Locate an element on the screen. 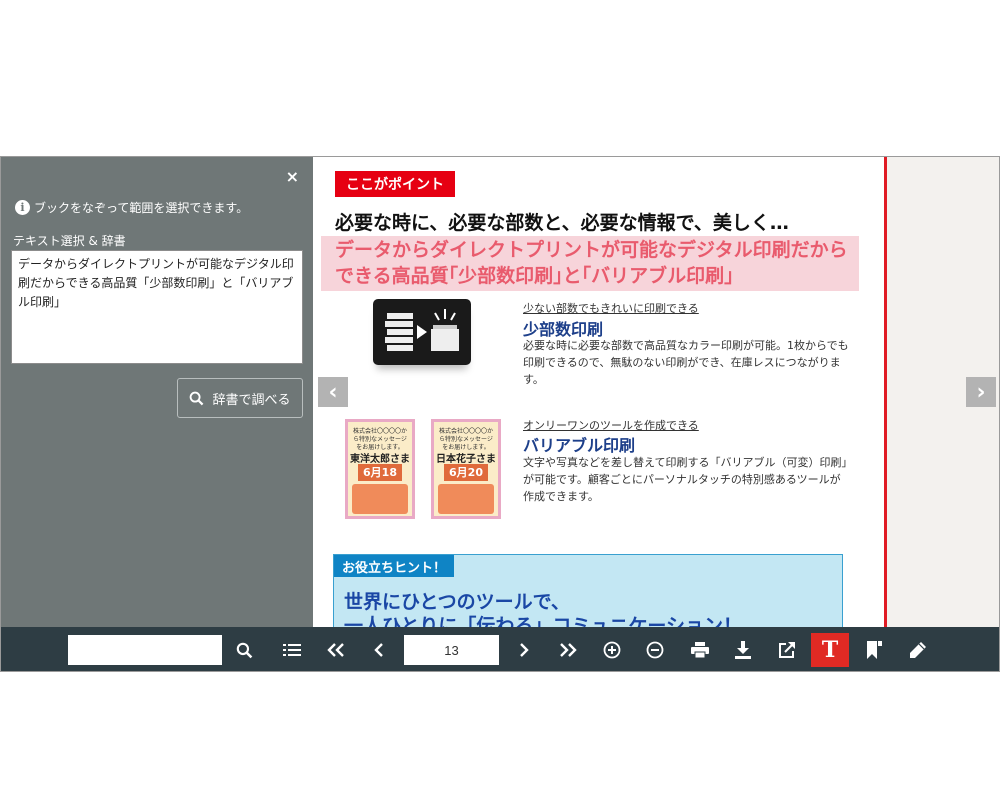 This screenshot has width=1000, height=800. text-select-icon: T is located at coordinates (830, 650).